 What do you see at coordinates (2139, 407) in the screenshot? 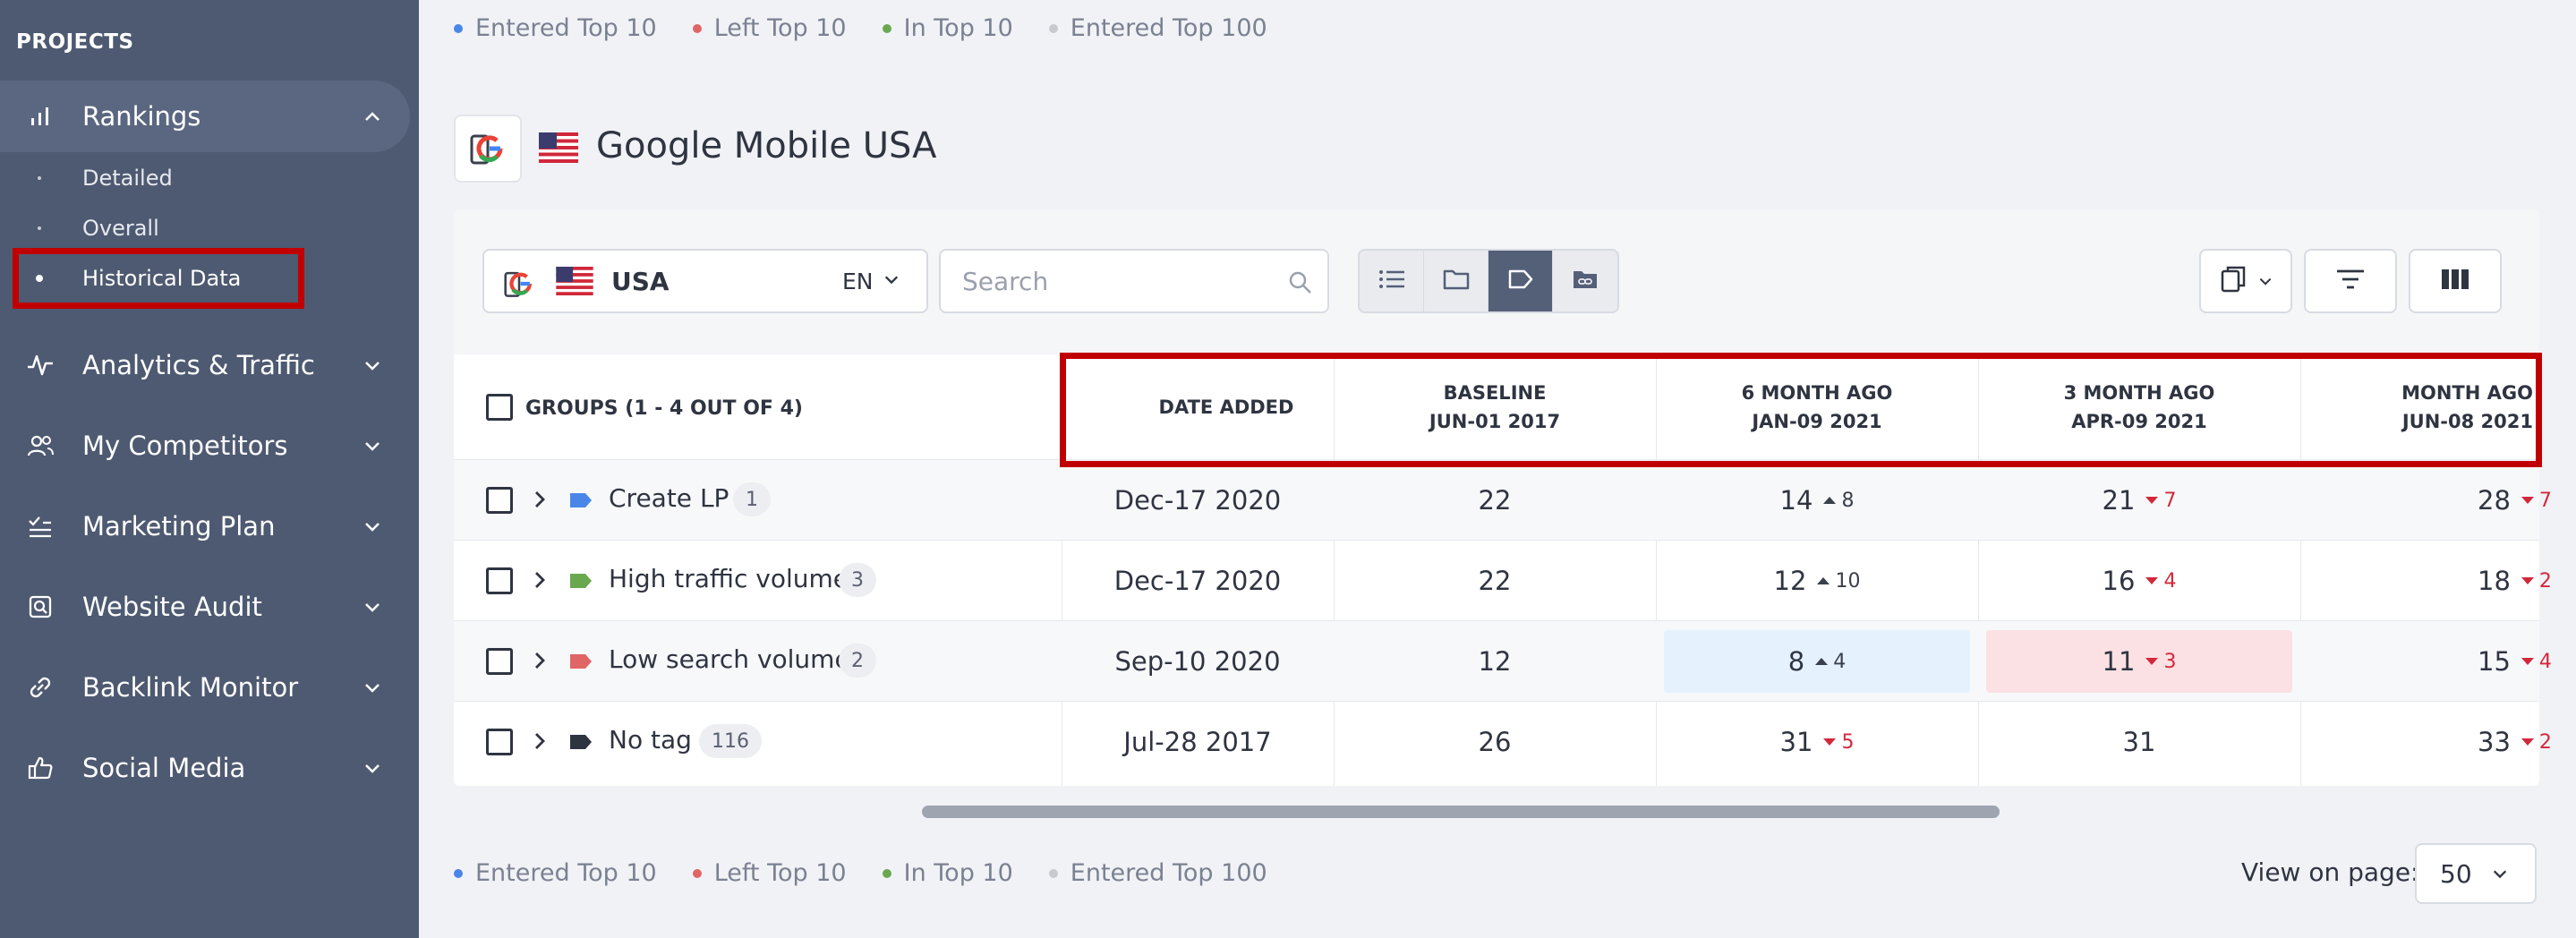
I see `column-header-3-month-ago: 3 MONTH AGO APR-09 2021` at bounding box center [2139, 407].